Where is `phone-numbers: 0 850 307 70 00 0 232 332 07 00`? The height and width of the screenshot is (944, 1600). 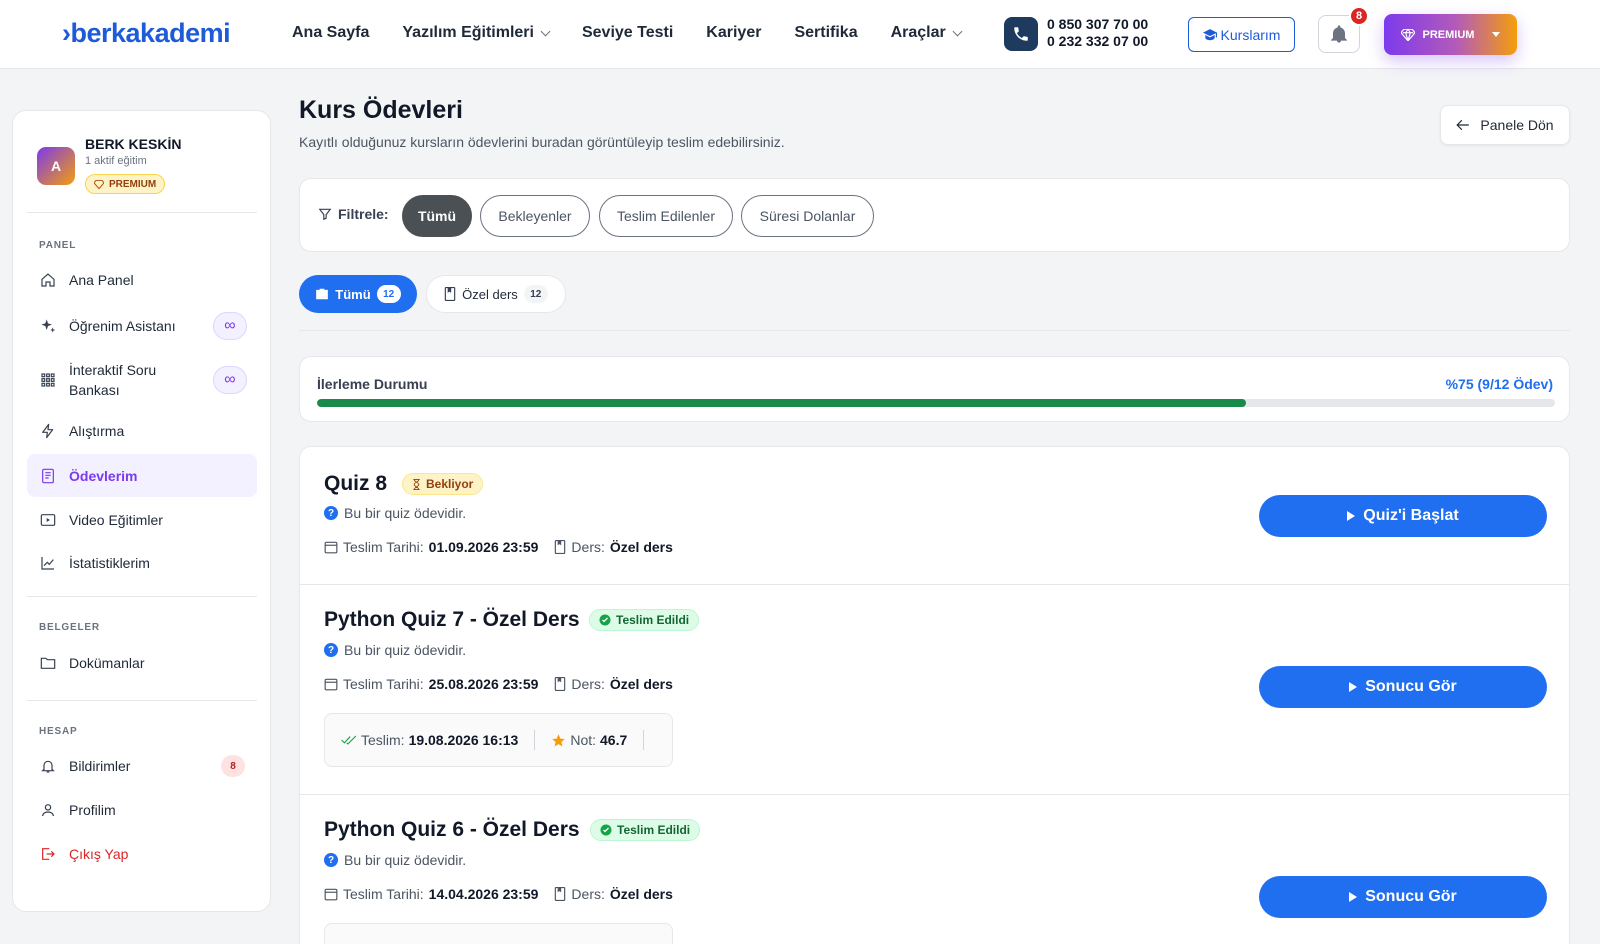 phone-numbers: 0 850 307 70 00 0 232 332 07 00 is located at coordinates (1097, 33).